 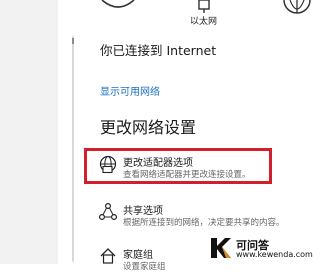 I want to click on option-title: 家庭组, so click(x=138, y=255).